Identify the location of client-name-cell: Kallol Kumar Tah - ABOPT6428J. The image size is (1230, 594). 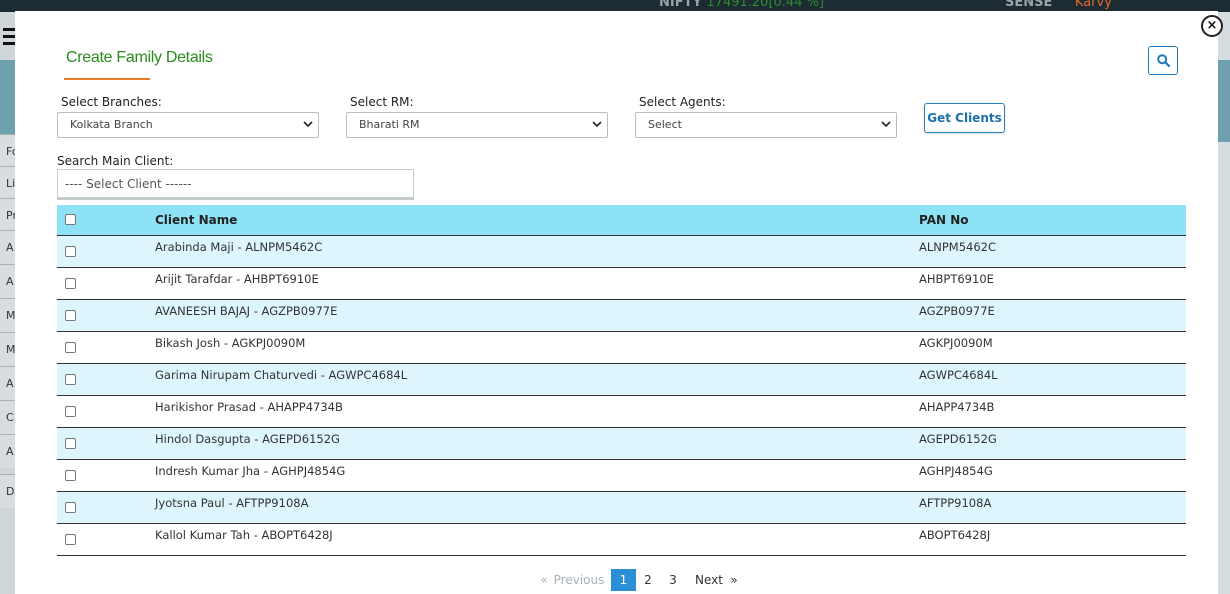
(244, 535).